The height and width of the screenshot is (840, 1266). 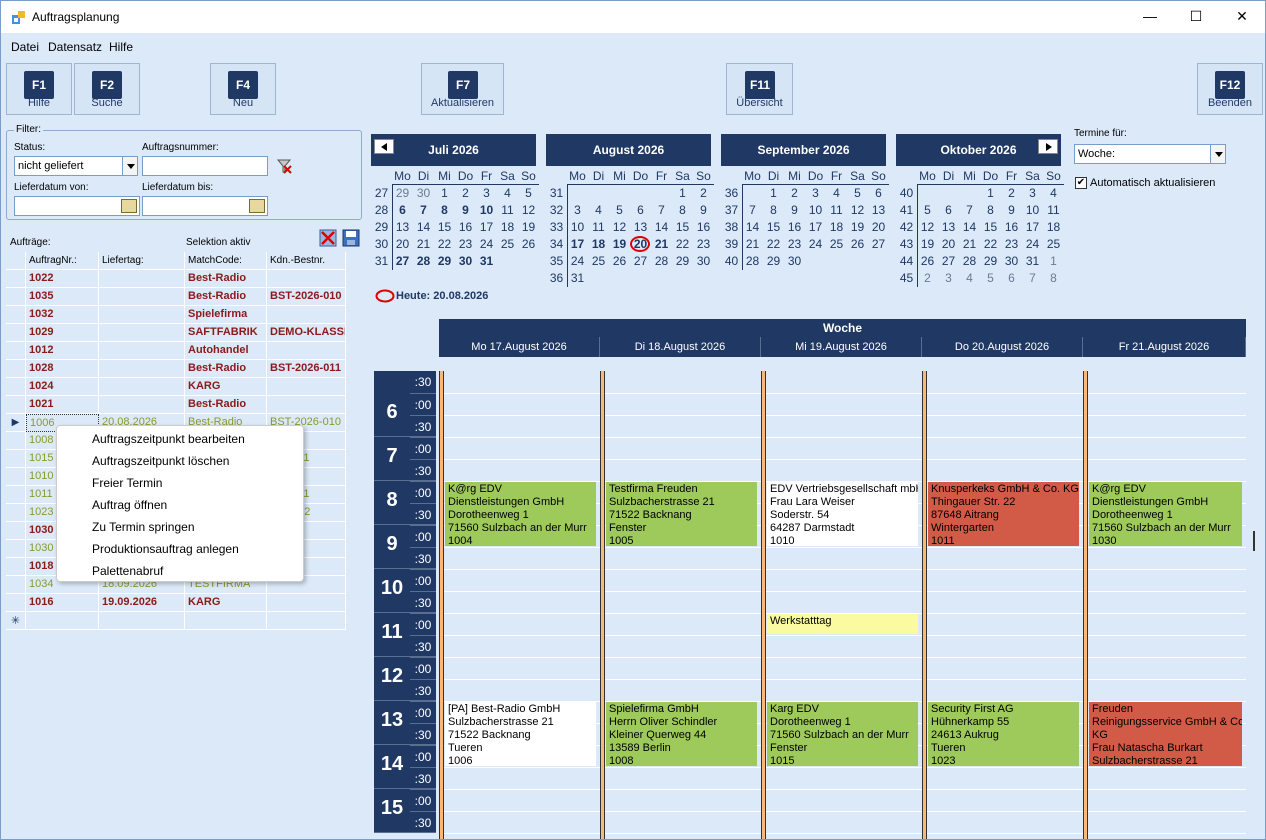 I want to click on calendar-day: 8, so click(x=444, y=210).